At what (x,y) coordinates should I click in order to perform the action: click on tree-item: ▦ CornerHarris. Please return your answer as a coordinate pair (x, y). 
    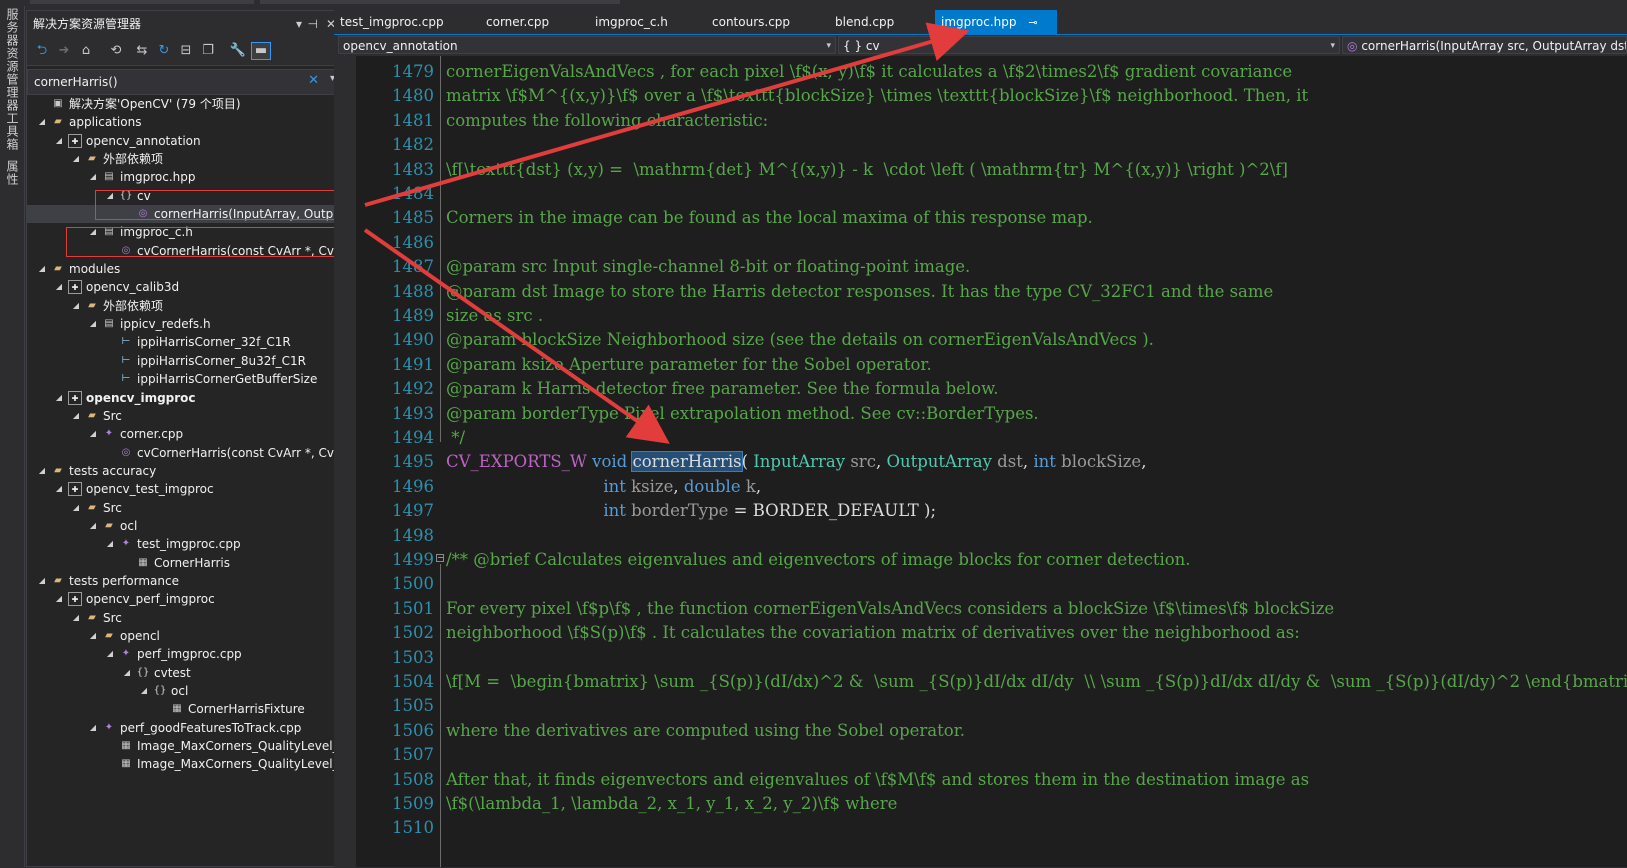
    Looking at the image, I should click on (185, 563).